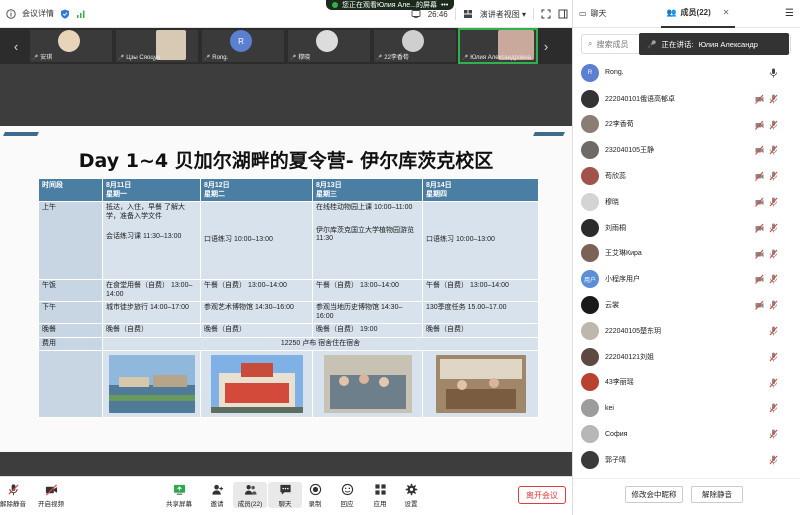  I want to click on table-cell: 在食堂用餐（自费） 13:00–14:00, so click(151, 290).